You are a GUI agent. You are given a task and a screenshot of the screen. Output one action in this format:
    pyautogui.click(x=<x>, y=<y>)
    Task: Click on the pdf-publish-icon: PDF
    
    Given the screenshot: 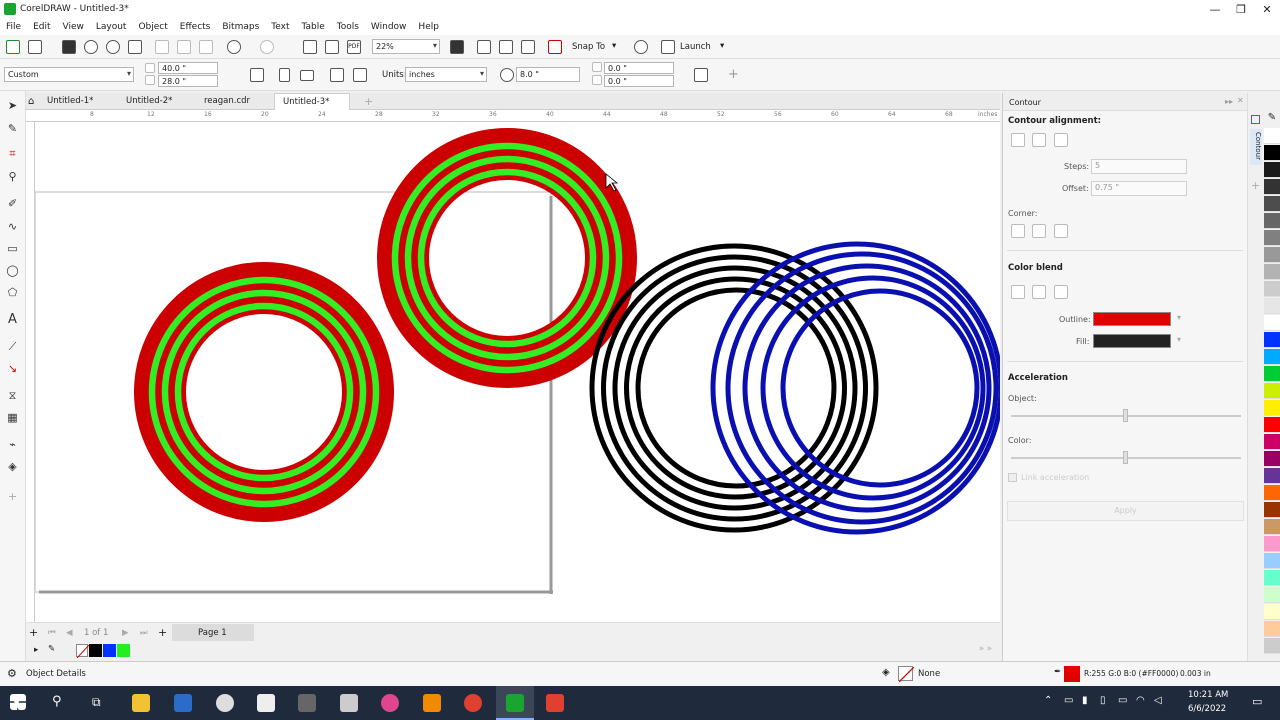 What is the action you would take?
    pyautogui.click(x=354, y=47)
    